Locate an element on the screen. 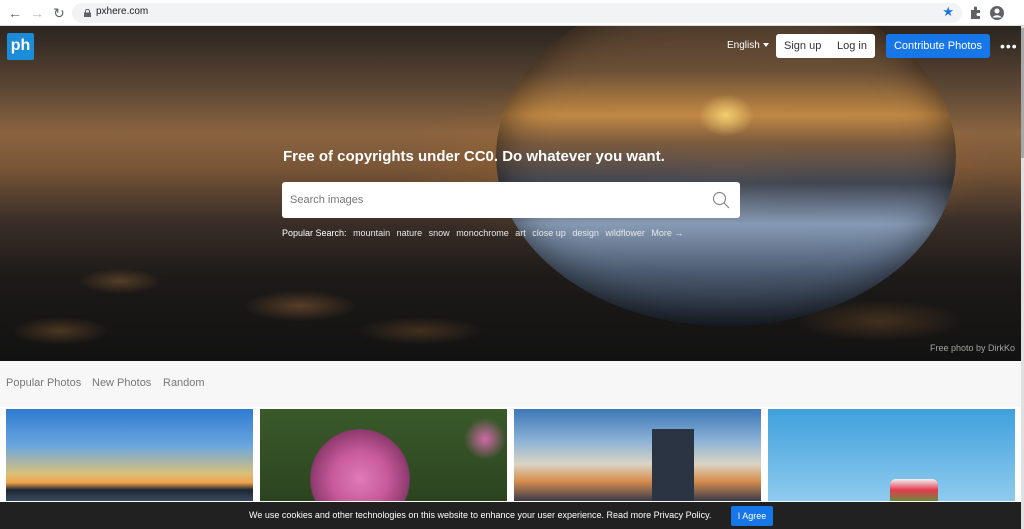 This screenshot has height=529, width=1024. contribute-photos-button: Contribute Photos is located at coordinates (938, 46).